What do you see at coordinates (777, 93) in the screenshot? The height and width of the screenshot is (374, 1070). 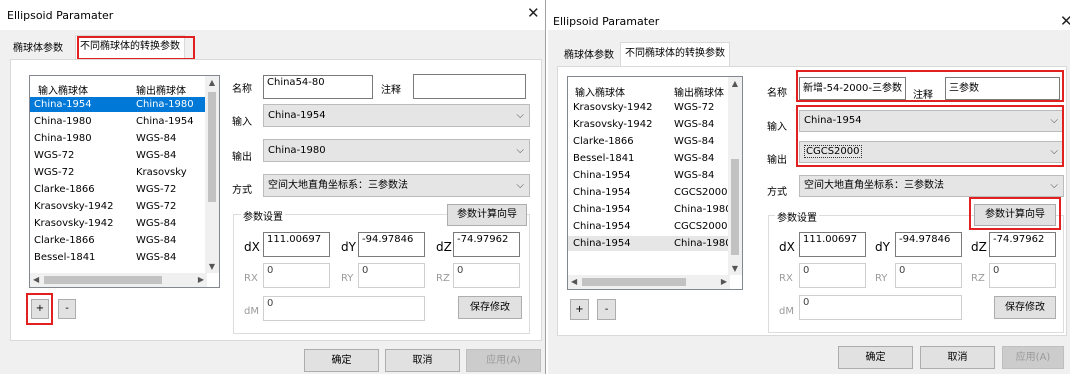 I see `name-label: 名称` at bounding box center [777, 93].